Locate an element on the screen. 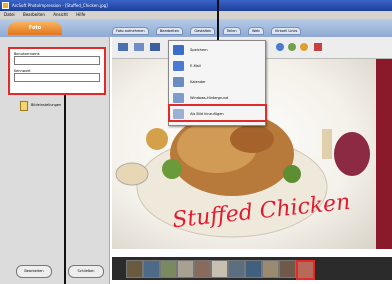 This screenshot has width=392, height=284. tab-web: Web is located at coordinates (255, 31).